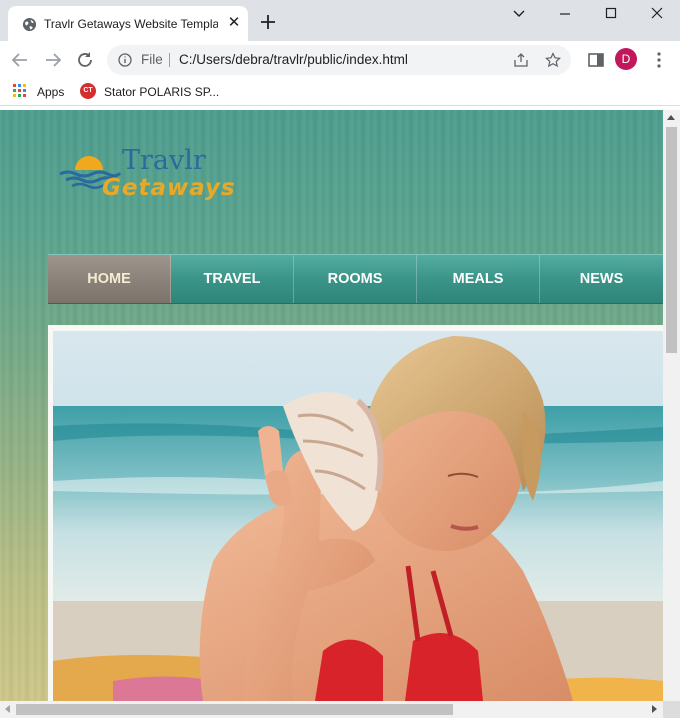  I want to click on profile-avatar: D, so click(626, 59).